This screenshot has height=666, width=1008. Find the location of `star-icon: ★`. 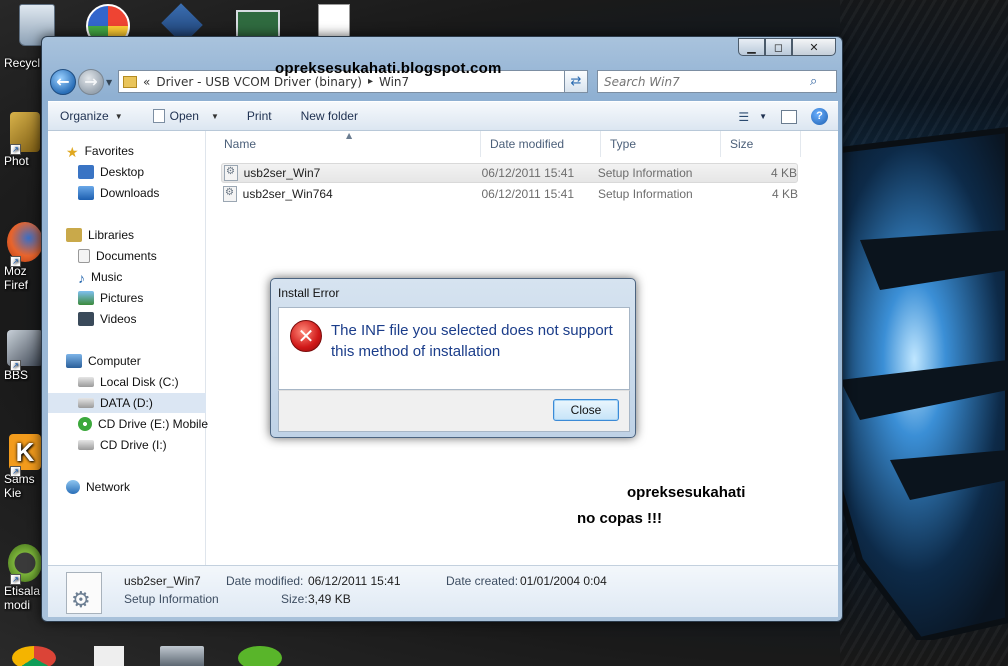

star-icon: ★ is located at coordinates (72, 152).